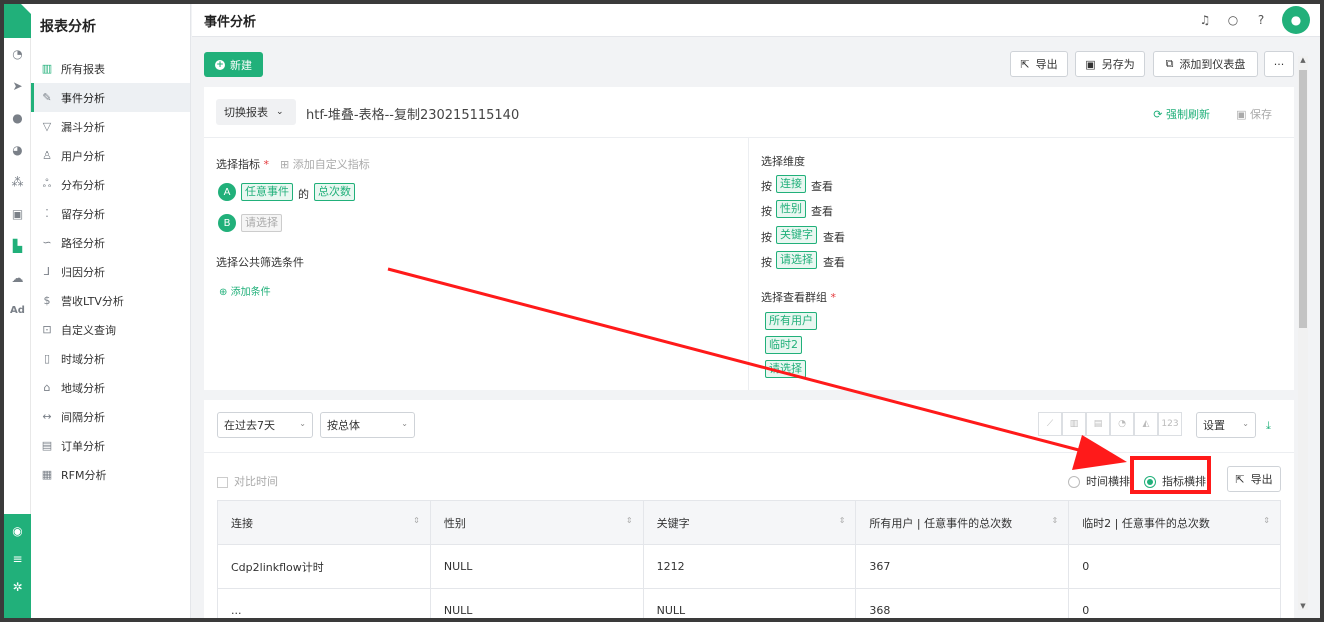 The height and width of the screenshot is (622, 1324). What do you see at coordinates (1099, 452) in the screenshot?
I see `annotation-arrow-head` at bounding box center [1099, 452].